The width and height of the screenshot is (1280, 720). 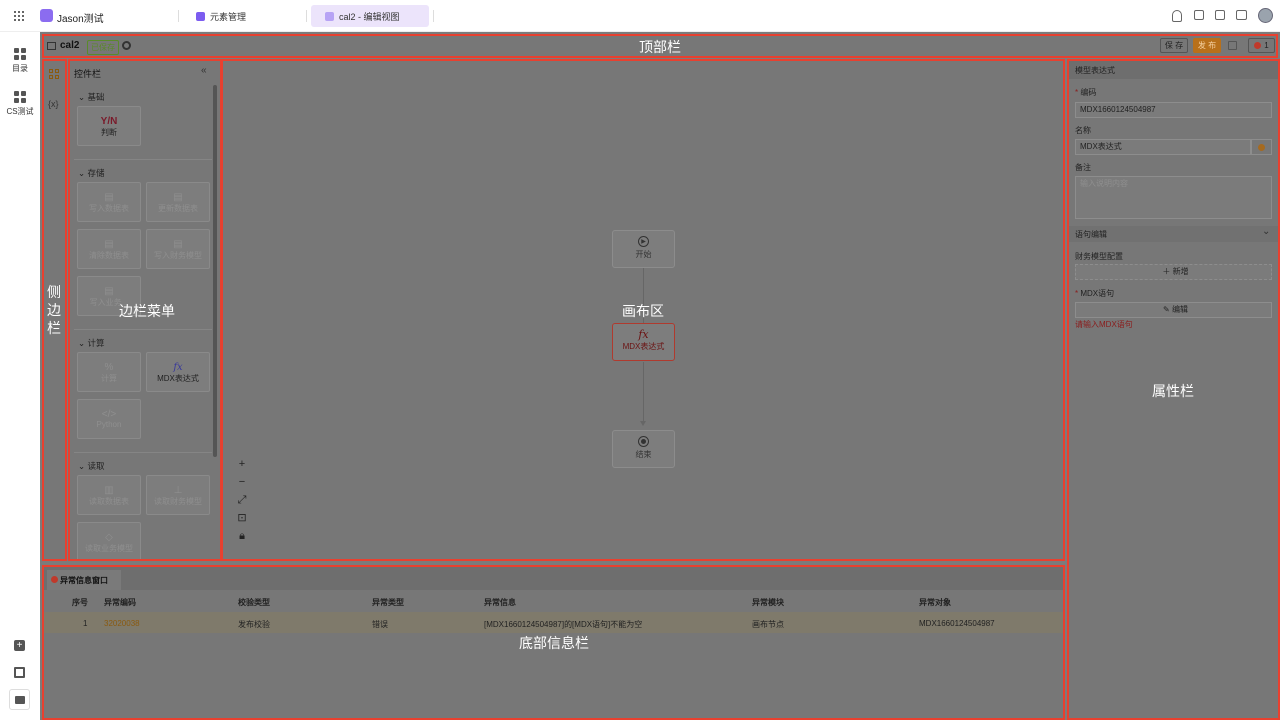 What do you see at coordinates (20, 61) in the screenshot?
I see `rail-item-catalog: 目录` at bounding box center [20, 61].